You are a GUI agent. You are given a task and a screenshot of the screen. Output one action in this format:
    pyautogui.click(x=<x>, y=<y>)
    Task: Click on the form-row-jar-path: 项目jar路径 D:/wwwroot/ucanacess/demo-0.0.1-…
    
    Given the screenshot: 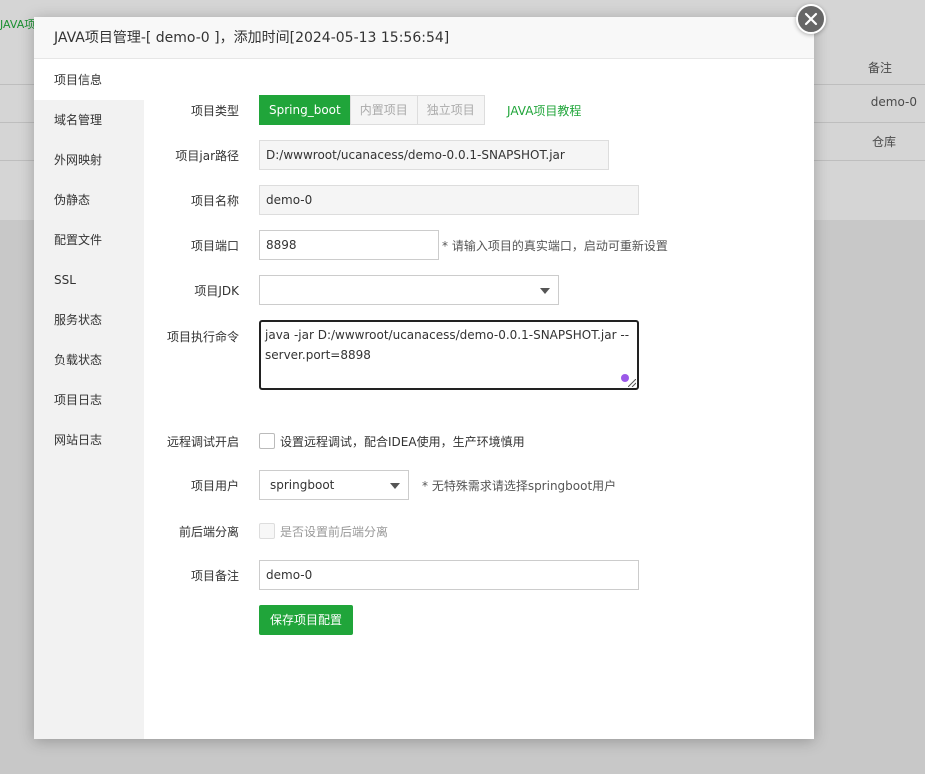 What is the action you would take?
    pyautogui.click(x=479, y=155)
    